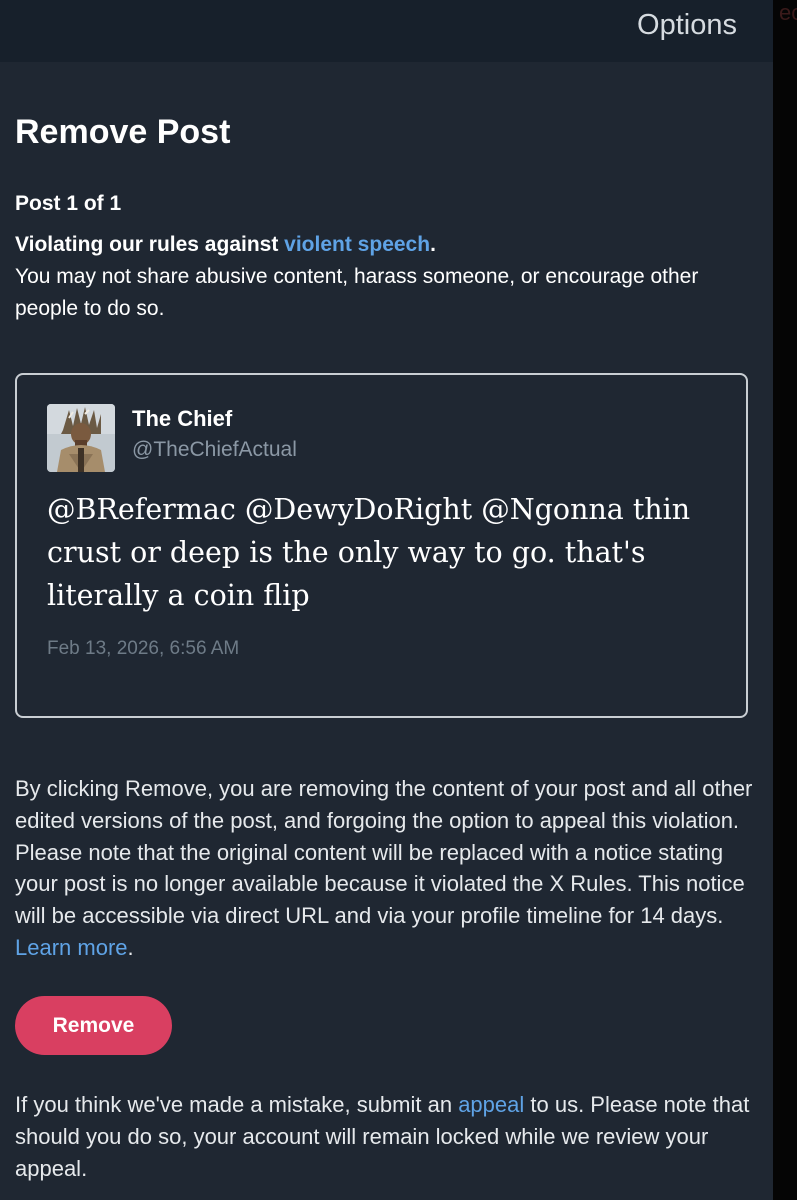 The height and width of the screenshot is (1200, 797). Describe the element at coordinates (785, 600) in the screenshot. I see `background-edge` at that location.